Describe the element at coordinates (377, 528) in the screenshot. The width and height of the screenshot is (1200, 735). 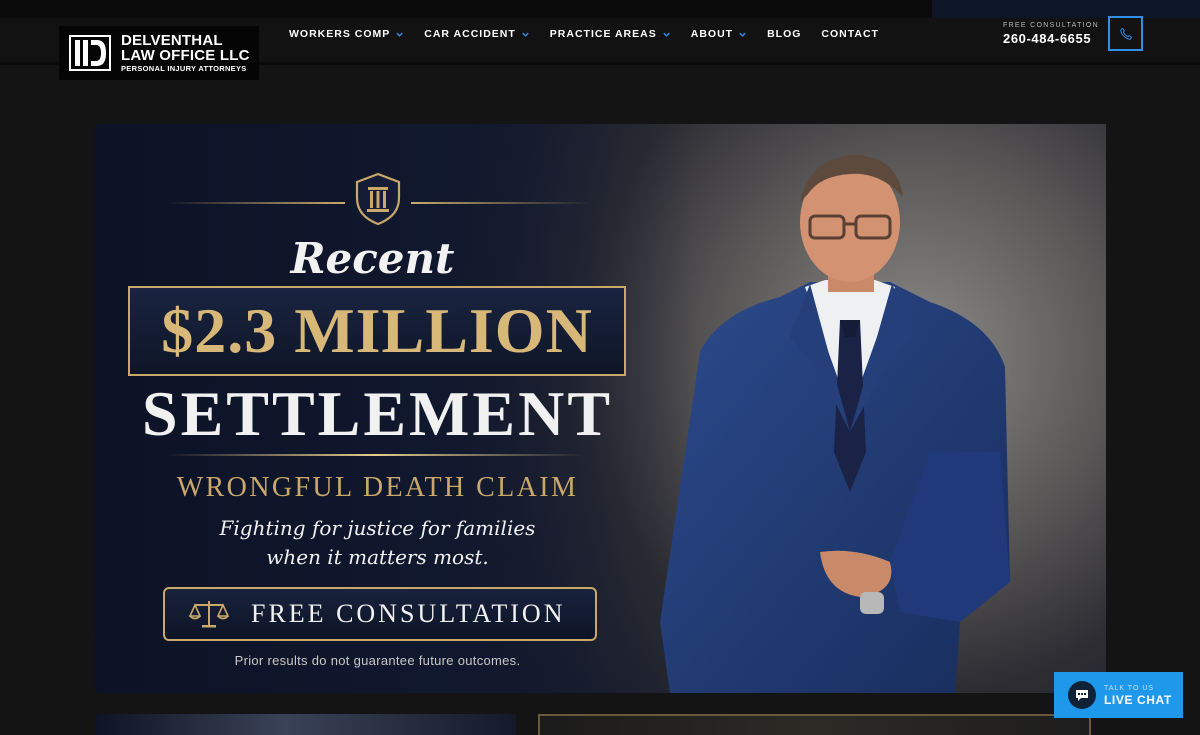
I see `tagline-line-1: Fighting for justice for families` at that location.